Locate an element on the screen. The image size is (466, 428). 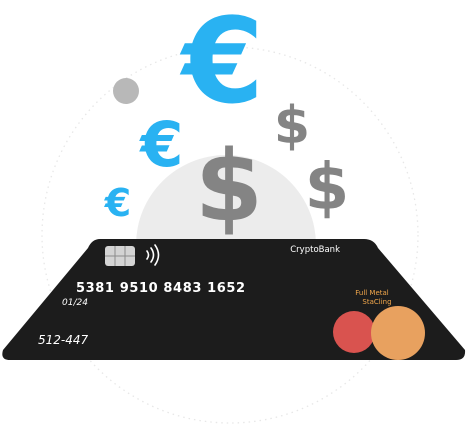
card-code: 512-447 is located at coordinates (63, 340).